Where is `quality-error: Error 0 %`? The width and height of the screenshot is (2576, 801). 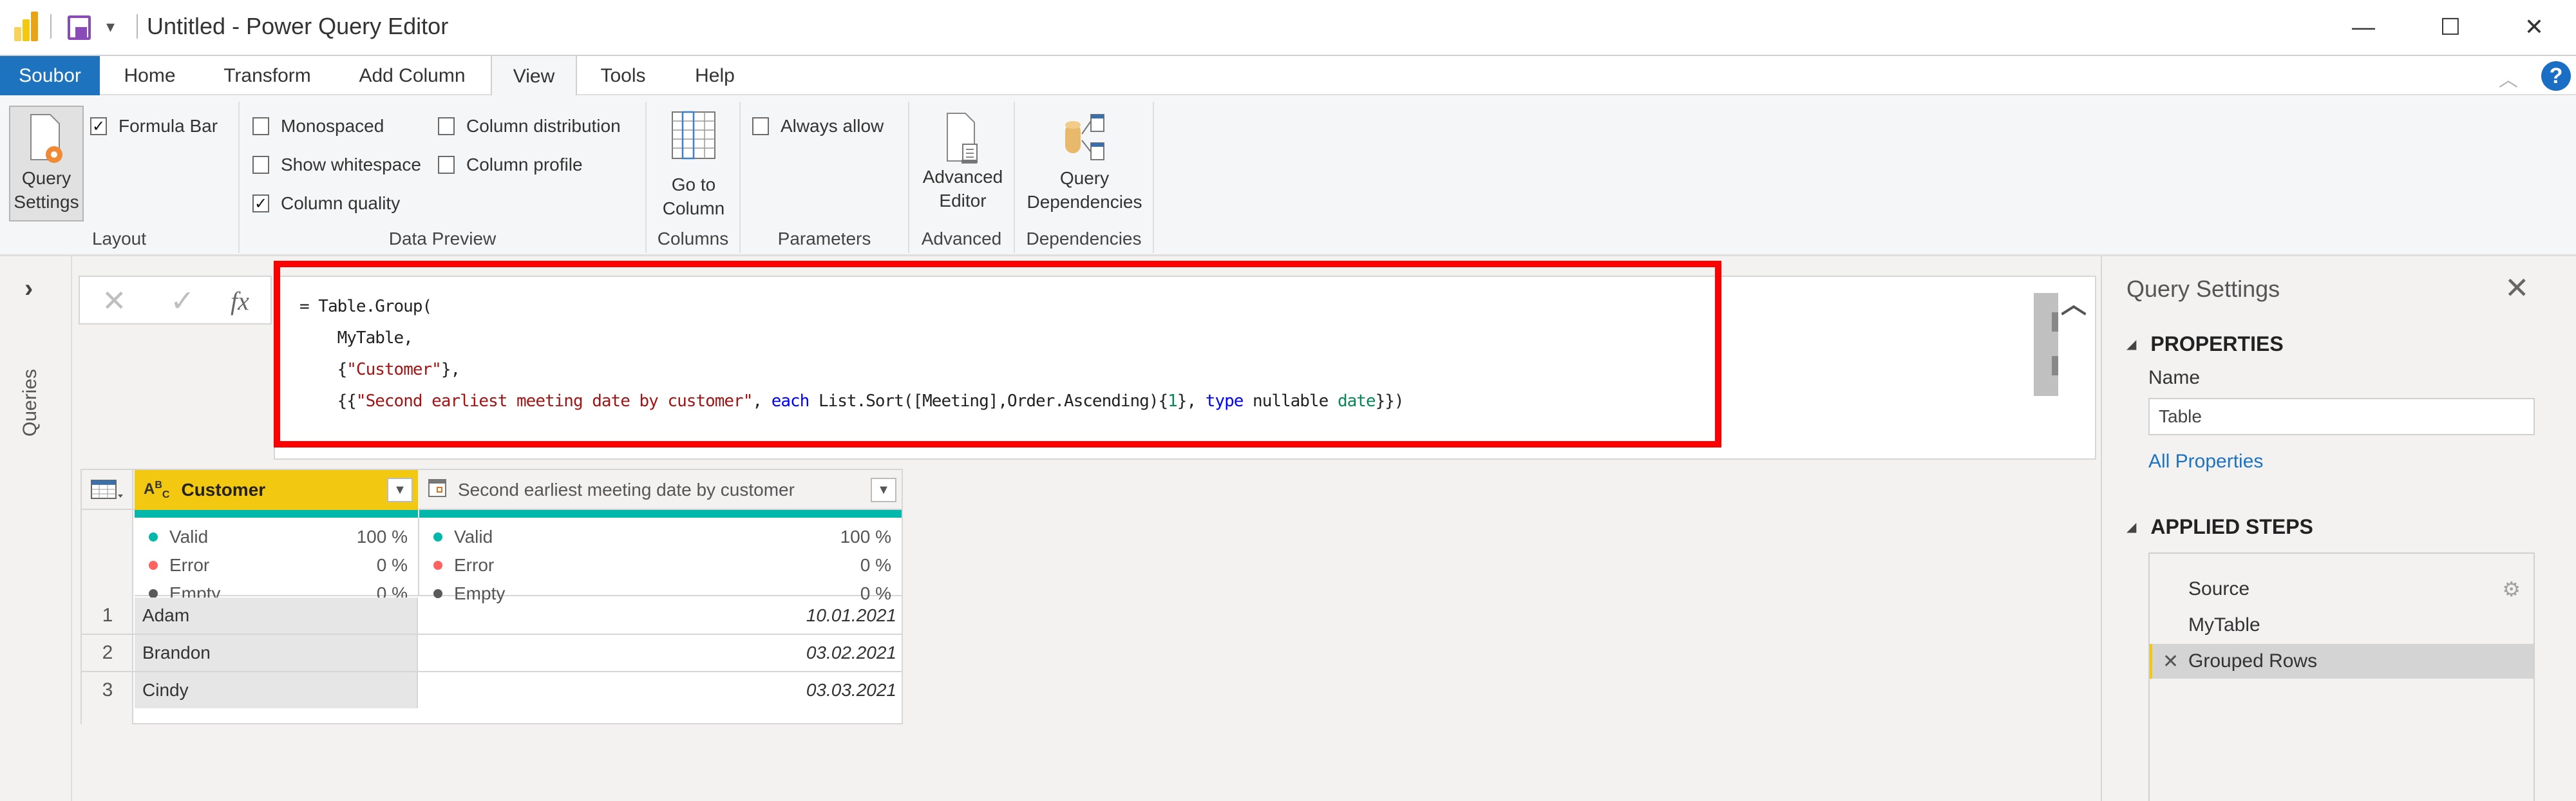 quality-error: Error 0 % is located at coordinates (278, 565).